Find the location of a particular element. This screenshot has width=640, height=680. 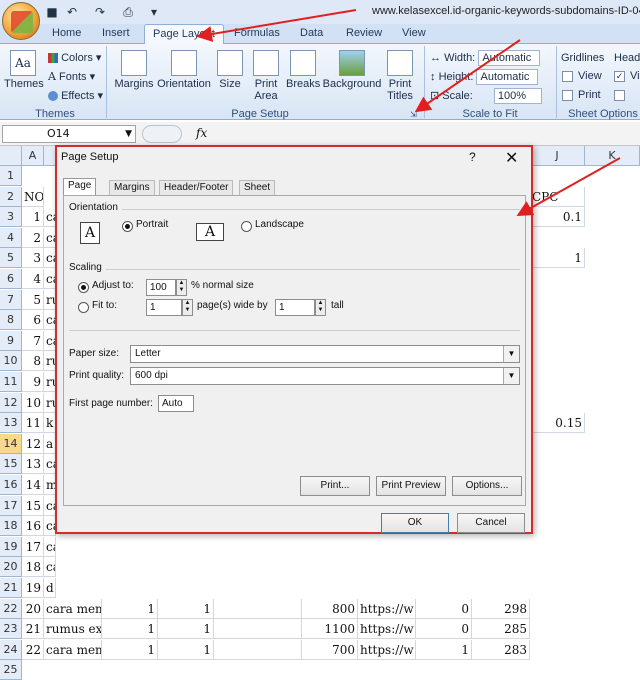

help-icon: ? is located at coordinates (472, 157).